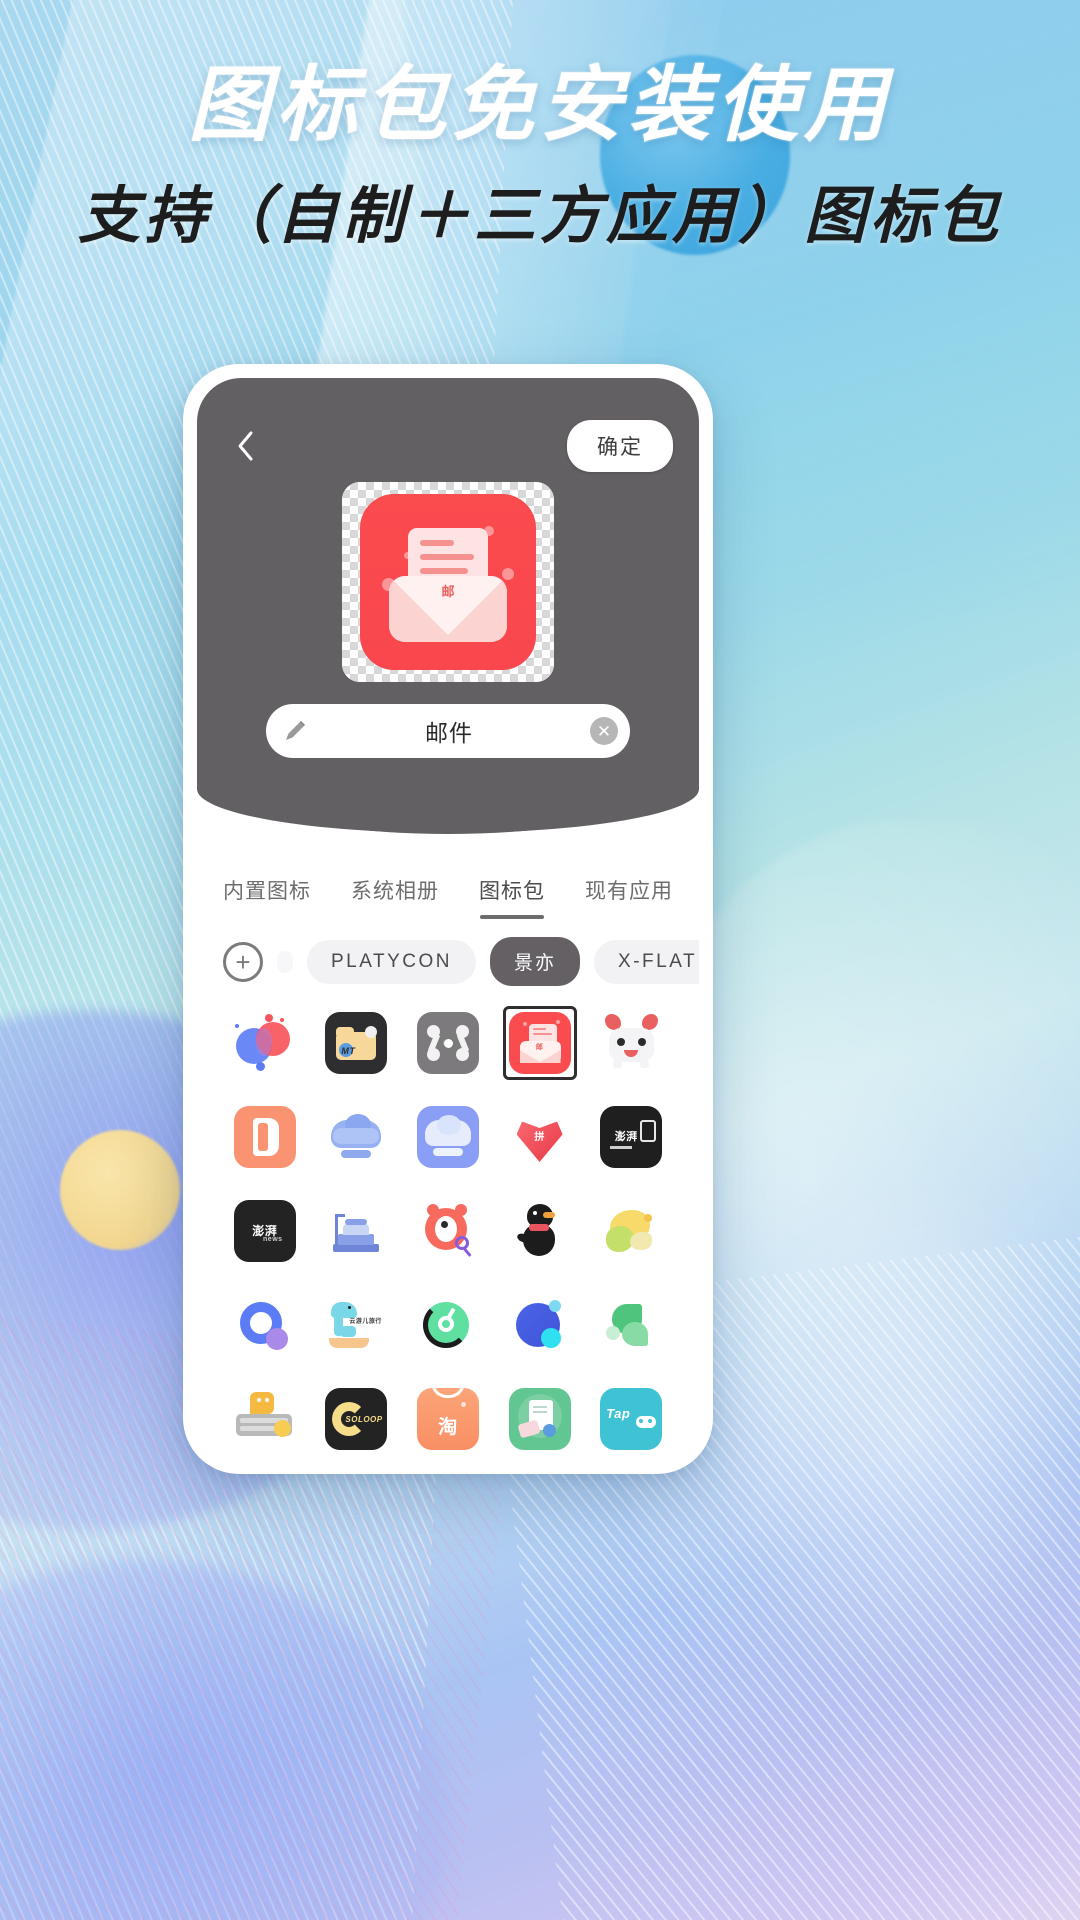  What do you see at coordinates (448, 801) in the screenshot?
I see `preview-panel-curve` at bounding box center [448, 801].